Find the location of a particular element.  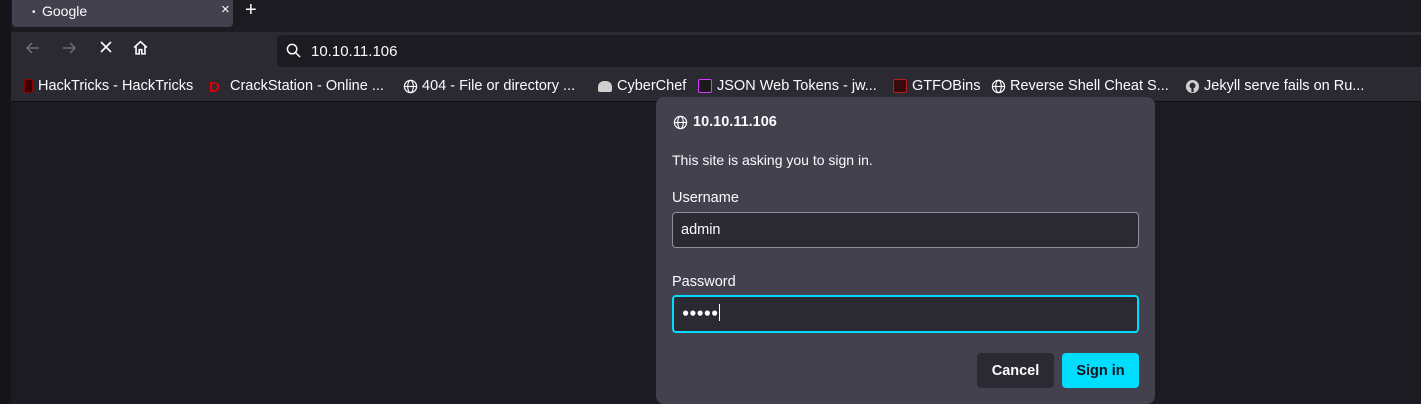

dialog-host-text: 10.10.11.106 is located at coordinates (735, 122).